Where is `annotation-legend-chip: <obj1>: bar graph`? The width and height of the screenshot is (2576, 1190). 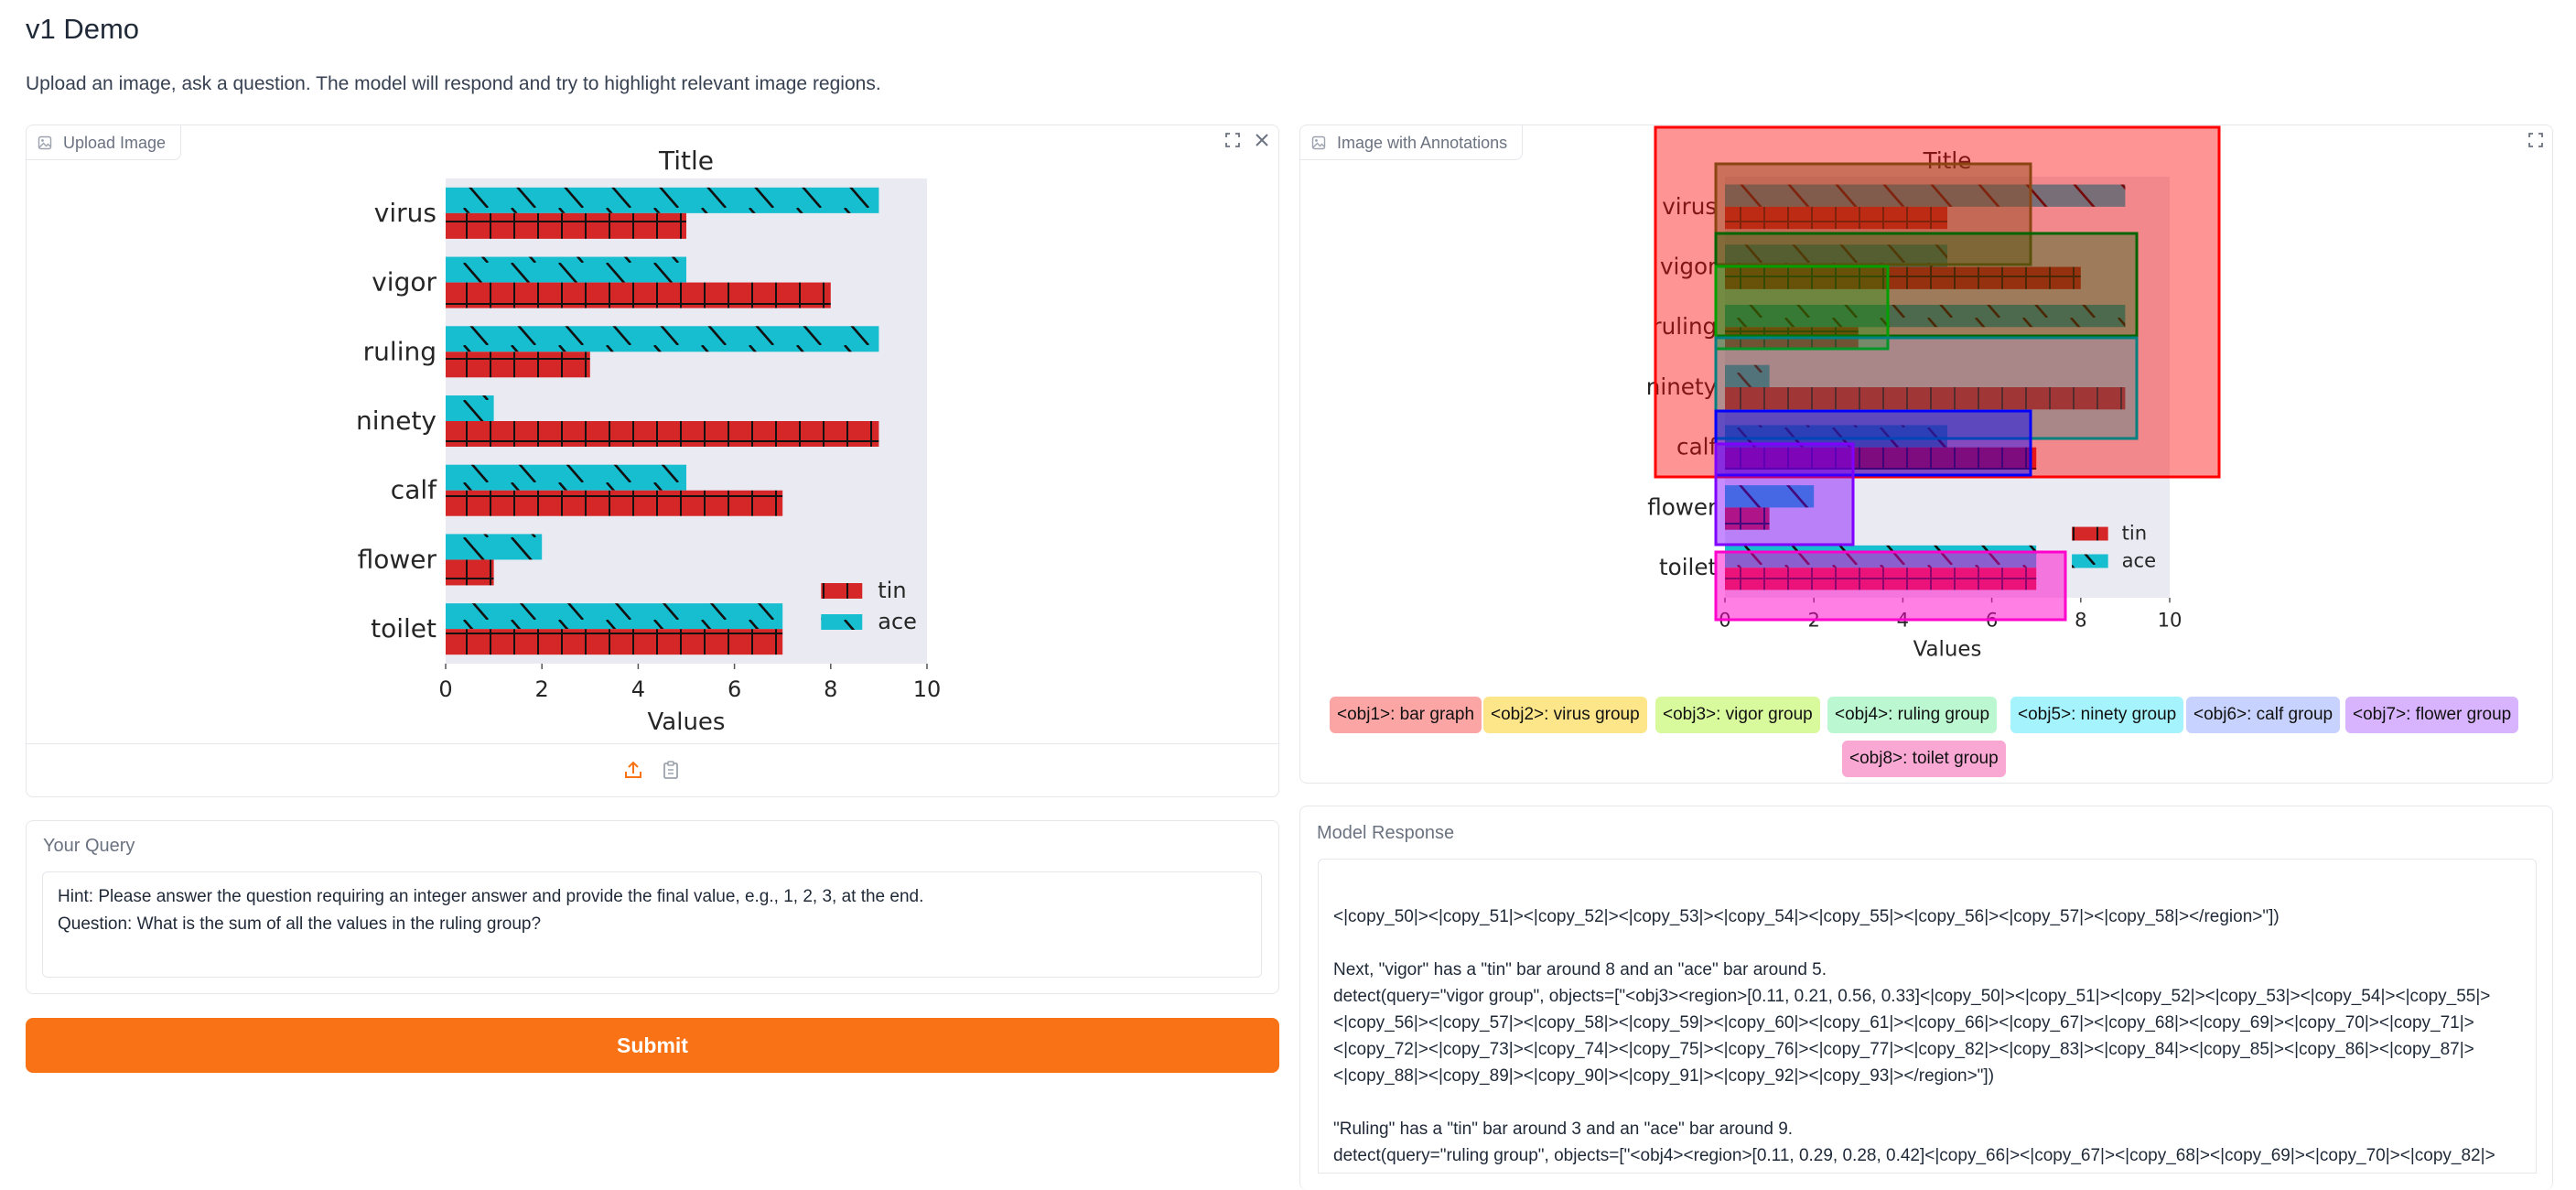 annotation-legend-chip: <obj1>: bar graph is located at coordinates (1406, 715).